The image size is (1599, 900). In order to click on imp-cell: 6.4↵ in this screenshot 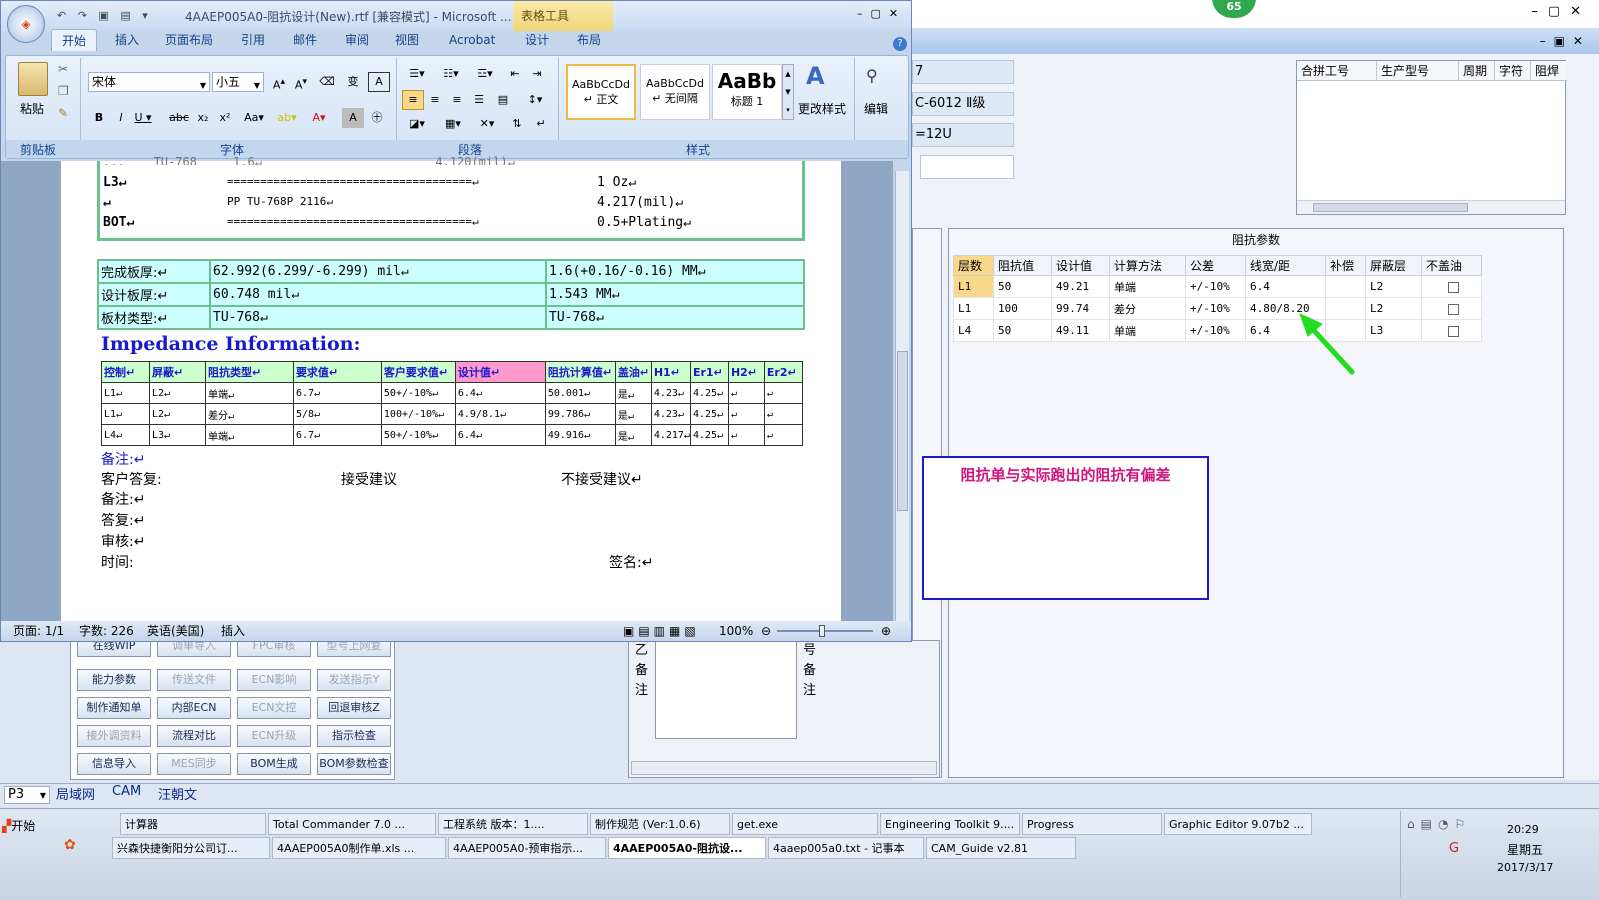, I will do `click(500, 435)`.